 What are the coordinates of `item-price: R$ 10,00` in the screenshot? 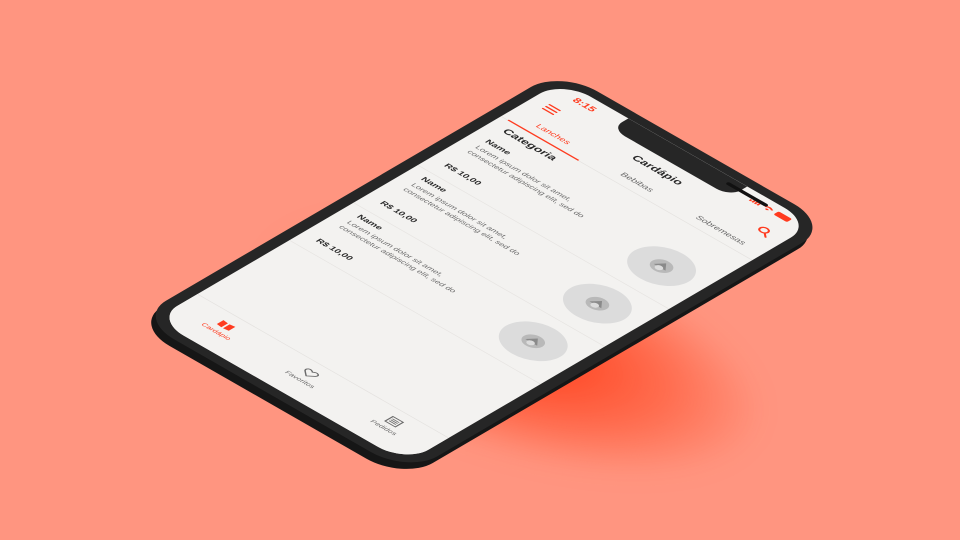 It's located at (334, 249).